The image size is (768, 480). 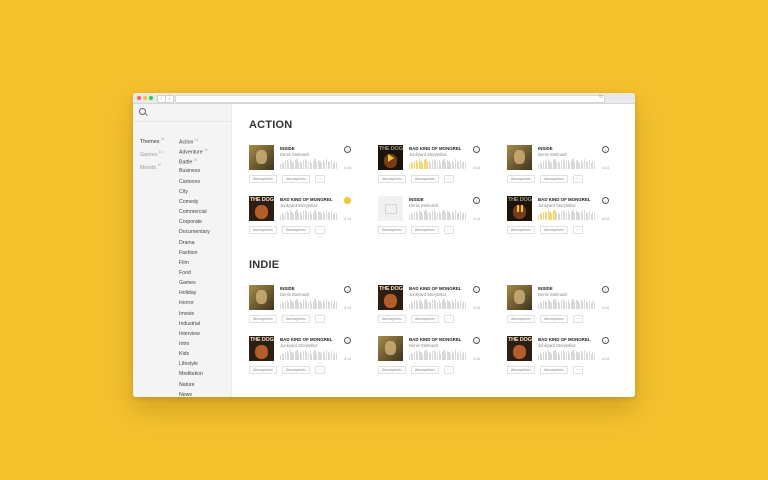 I want to click on sidebar-item-action: Action24, so click(x=188, y=142).